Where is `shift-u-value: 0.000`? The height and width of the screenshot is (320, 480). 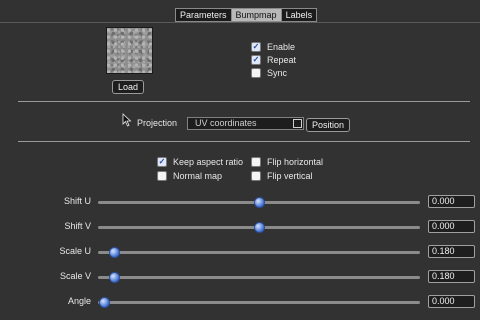 shift-u-value: 0.000 is located at coordinates (451, 201).